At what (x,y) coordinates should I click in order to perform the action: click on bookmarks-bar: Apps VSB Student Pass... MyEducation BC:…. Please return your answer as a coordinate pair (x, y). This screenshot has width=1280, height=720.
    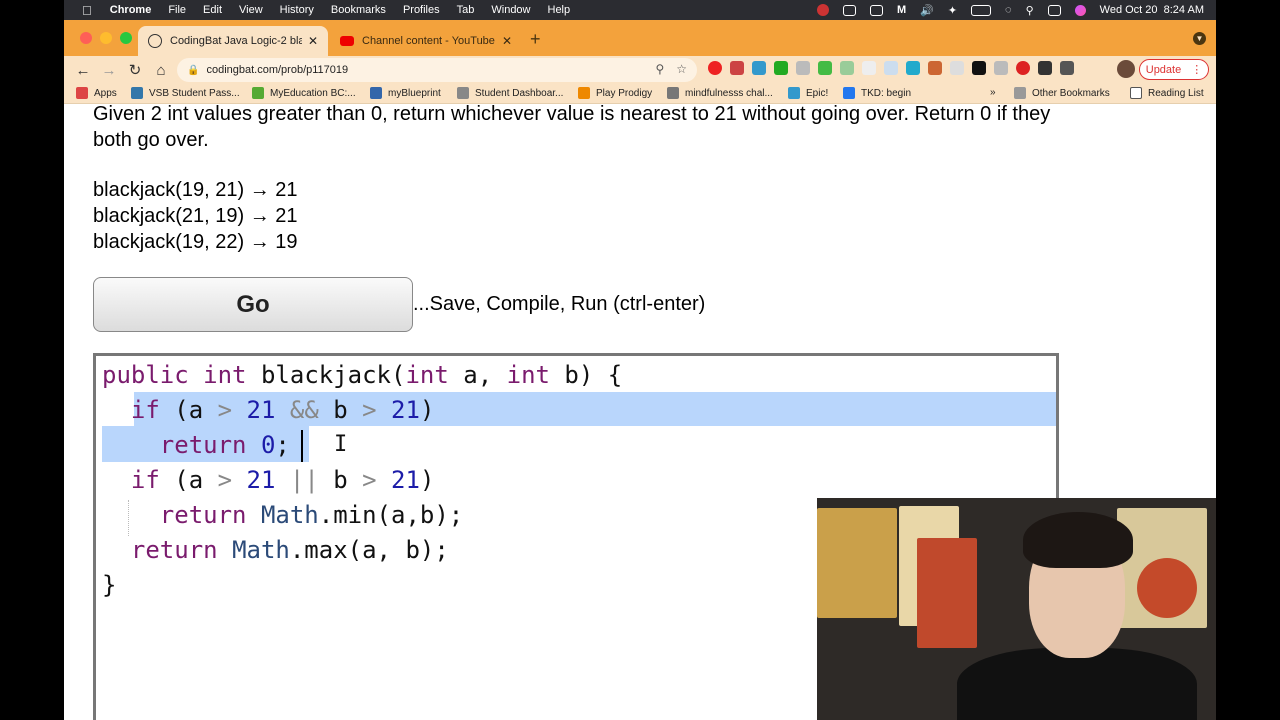
    Looking at the image, I should click on (640, 94).